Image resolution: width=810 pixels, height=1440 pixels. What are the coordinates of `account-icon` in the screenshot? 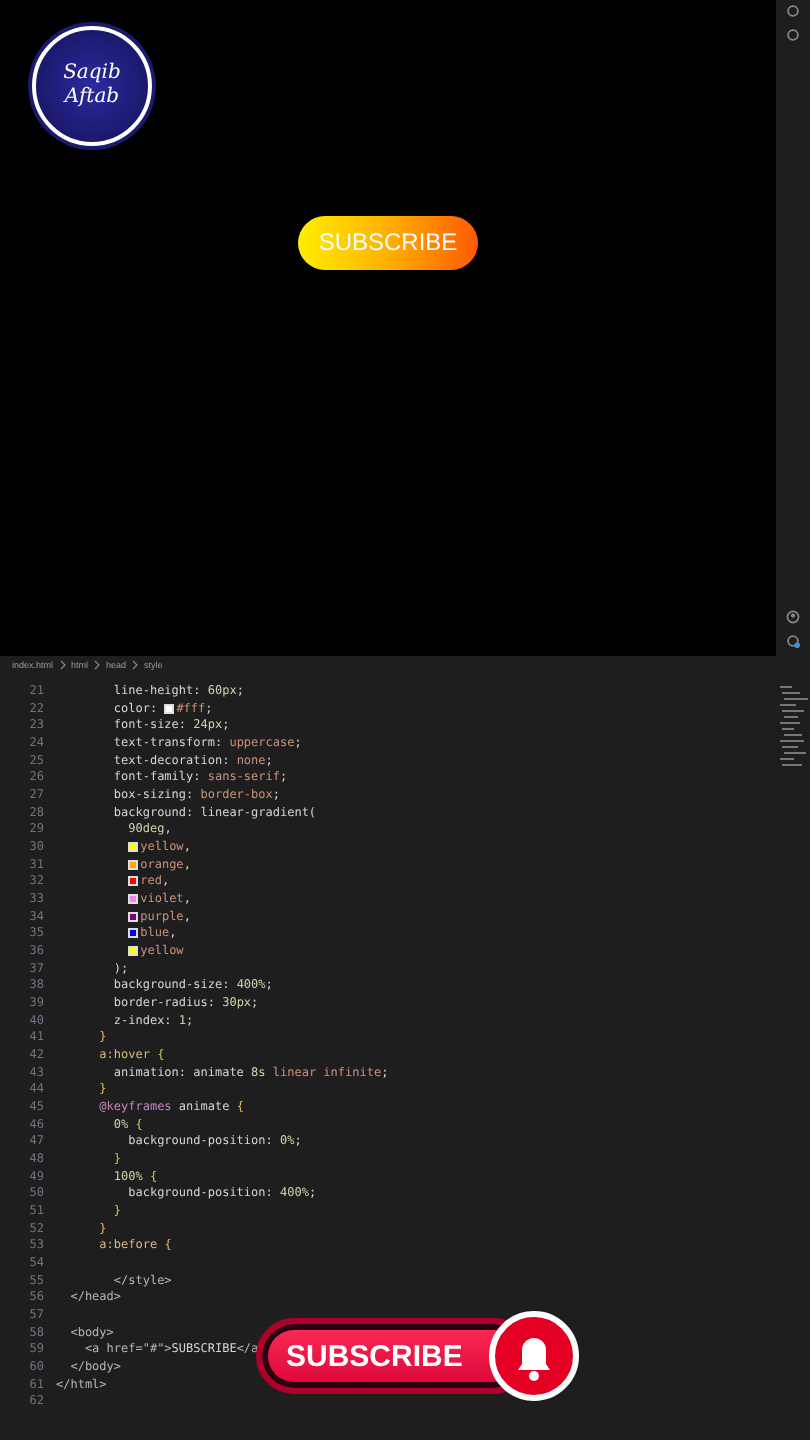 It's located at (793, 617).